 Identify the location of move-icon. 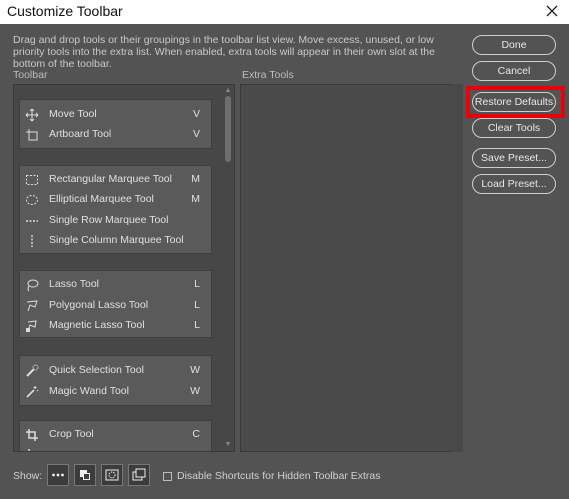
(32, 115).